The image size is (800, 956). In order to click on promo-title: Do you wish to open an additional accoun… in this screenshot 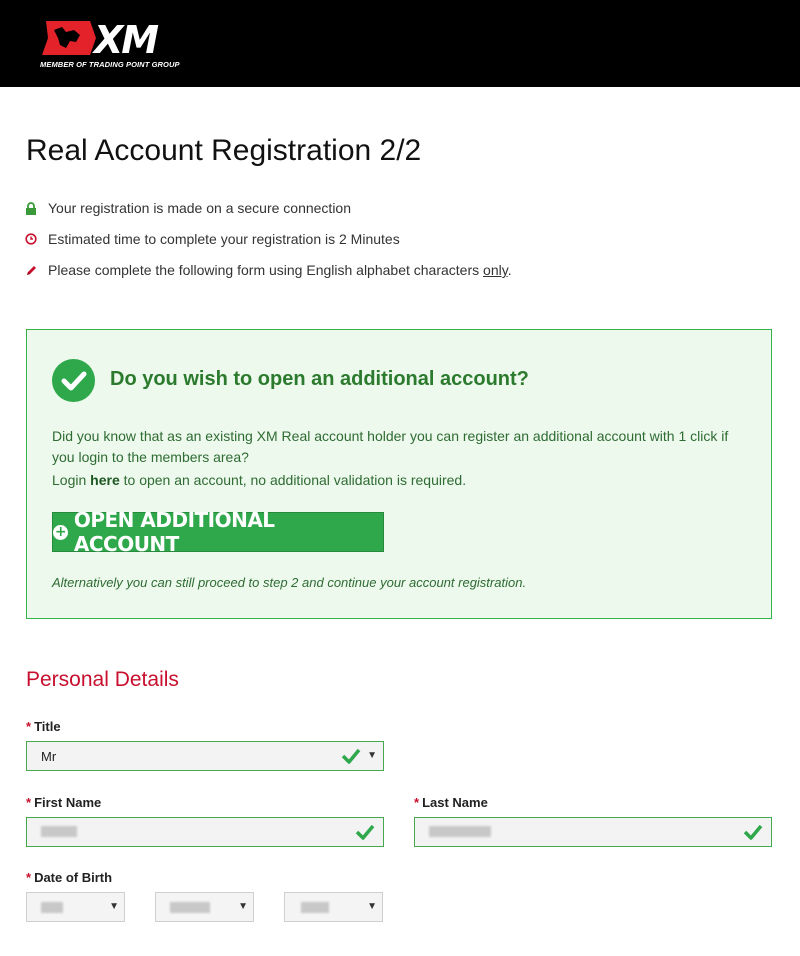, I will do `click(319, 379)`.